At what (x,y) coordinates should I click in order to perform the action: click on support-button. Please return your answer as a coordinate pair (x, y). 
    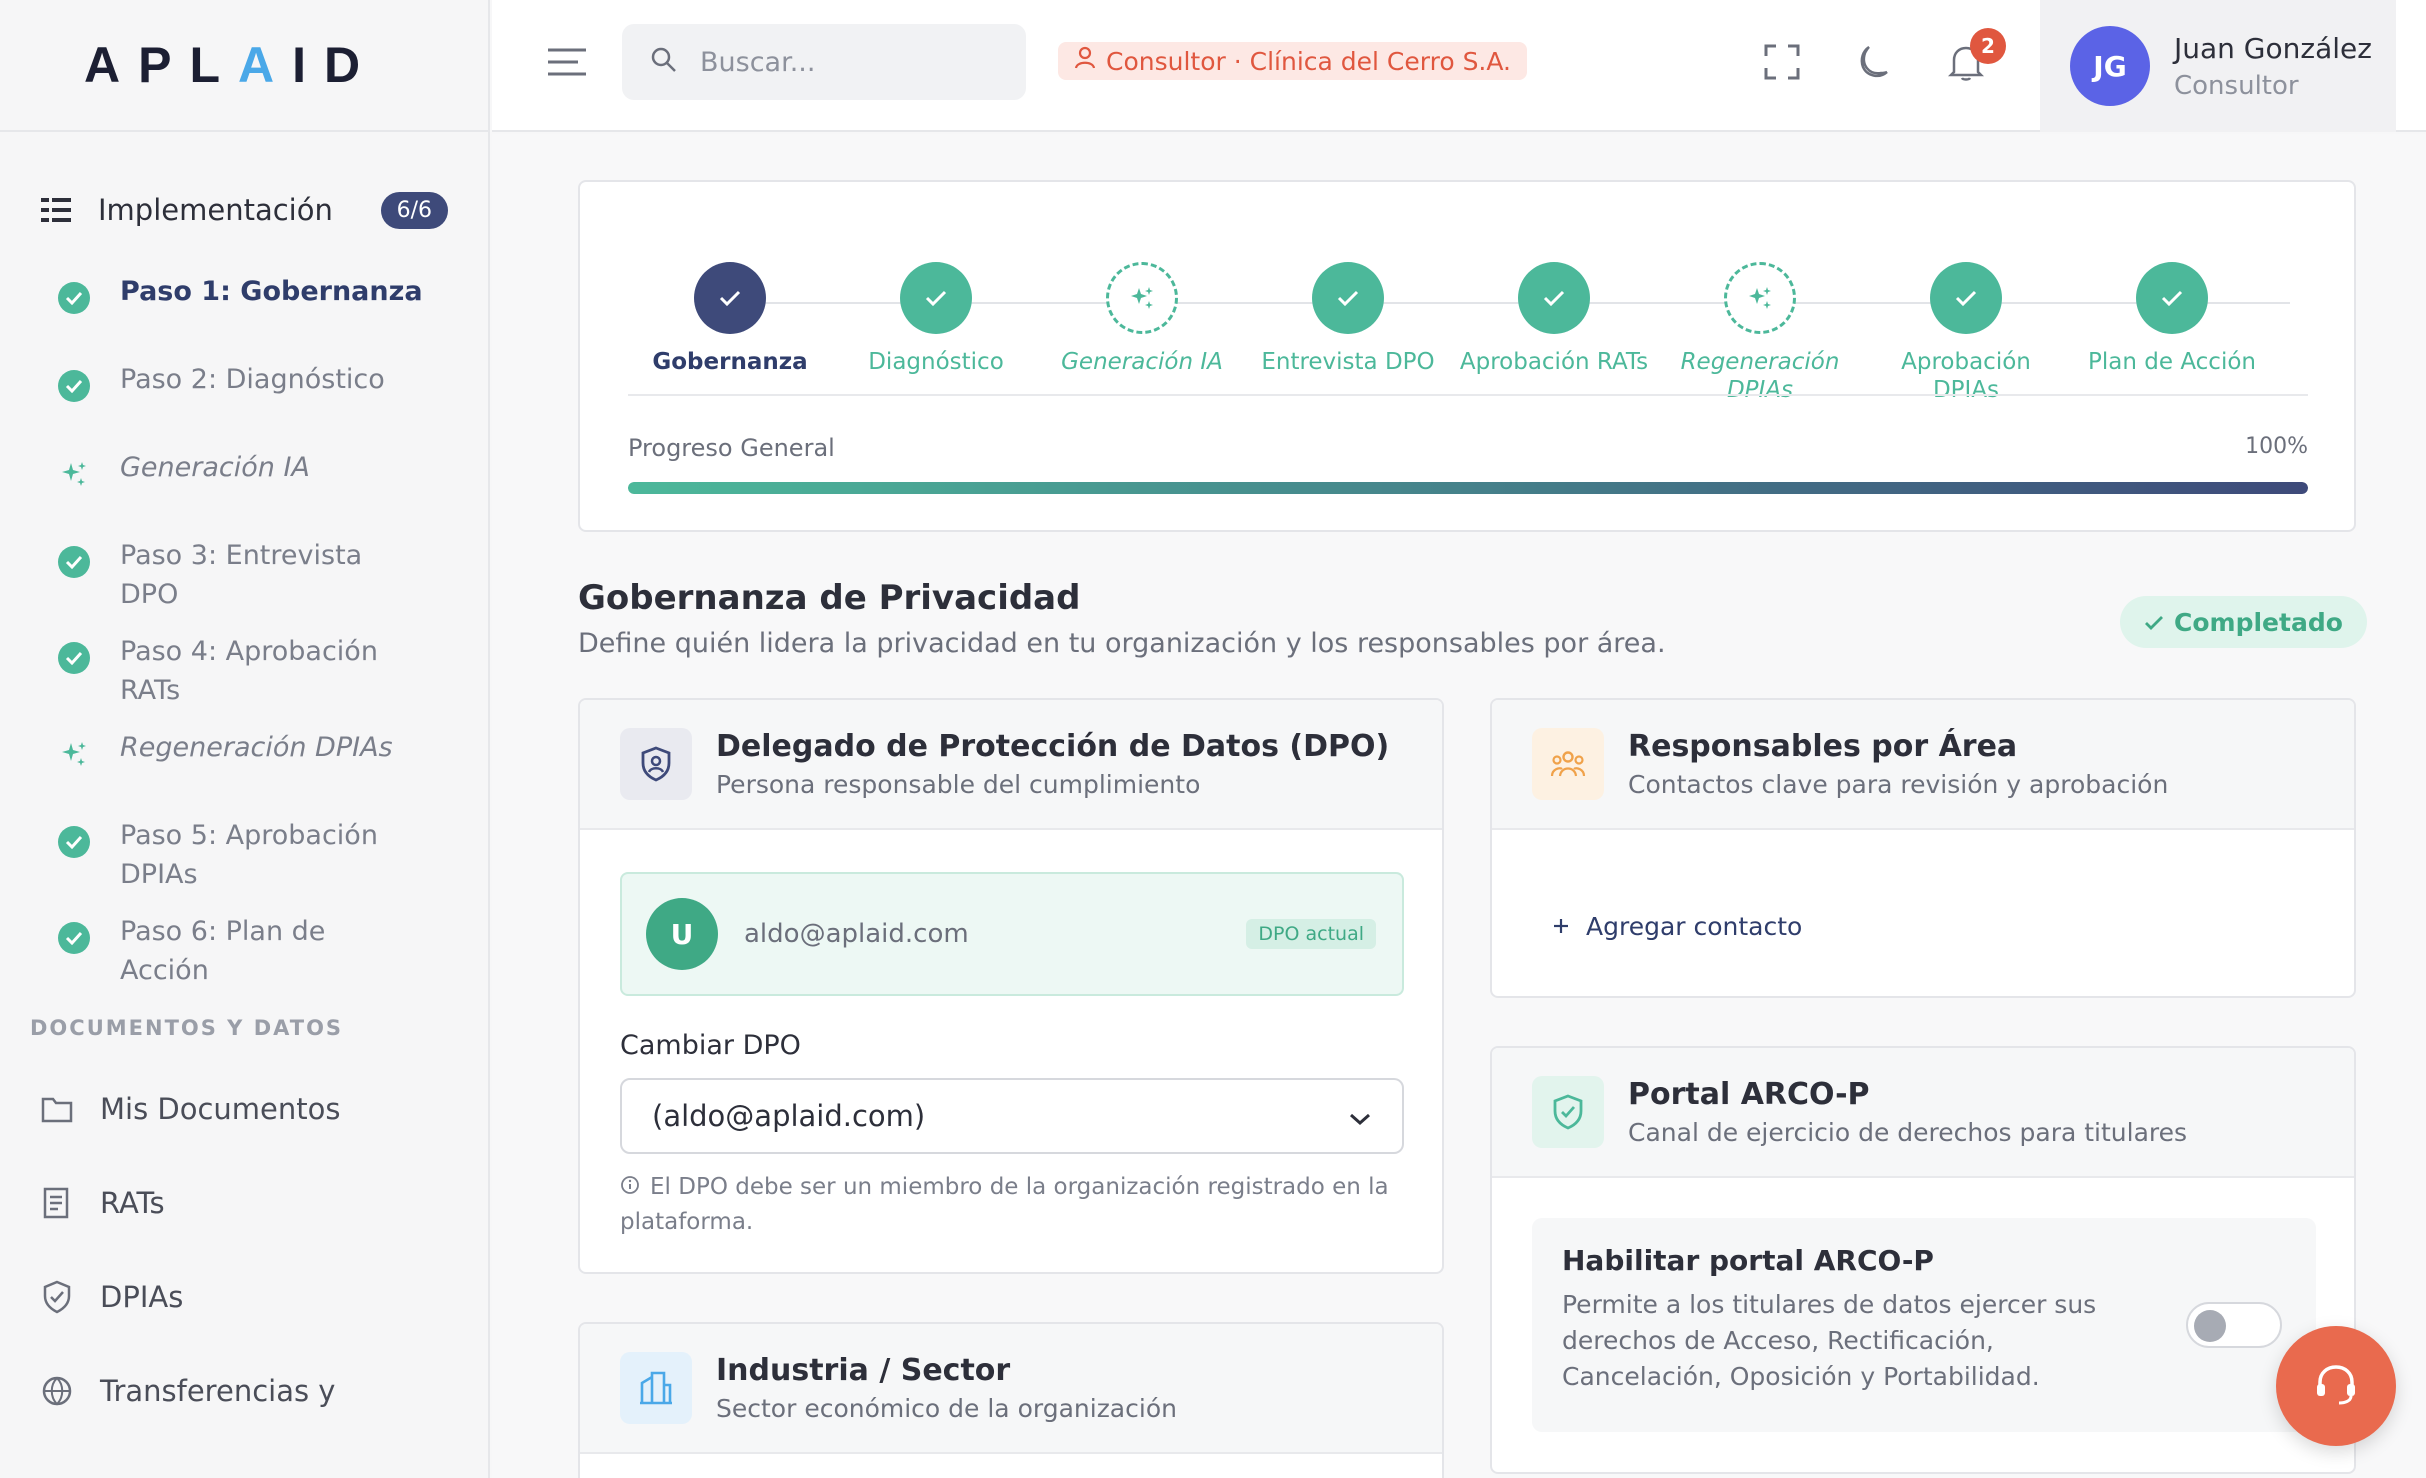
    Looking at the image, I should click on (2336, 1386).